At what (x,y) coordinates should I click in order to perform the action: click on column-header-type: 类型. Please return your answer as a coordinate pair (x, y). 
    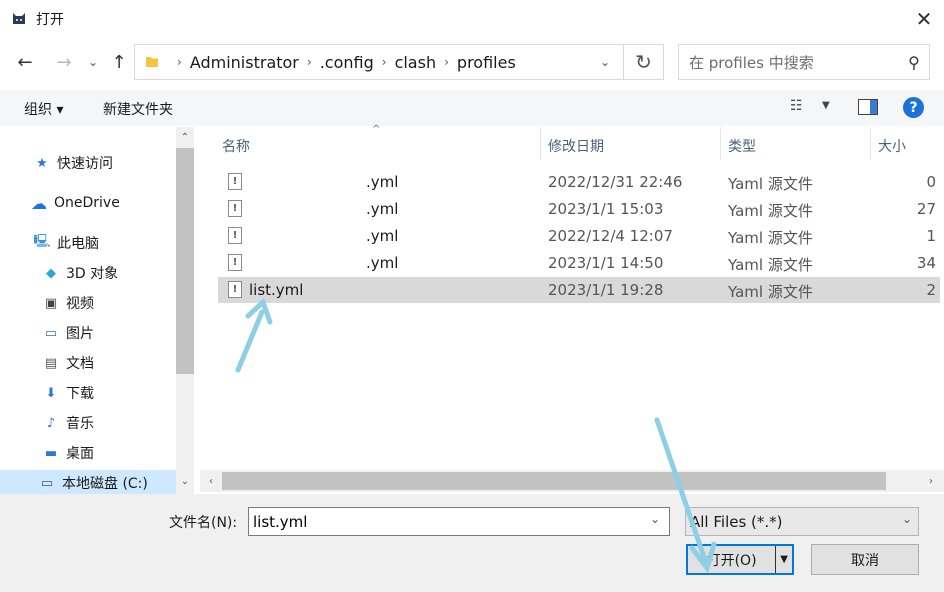
    Looking at the image, I should click on (742, 146).